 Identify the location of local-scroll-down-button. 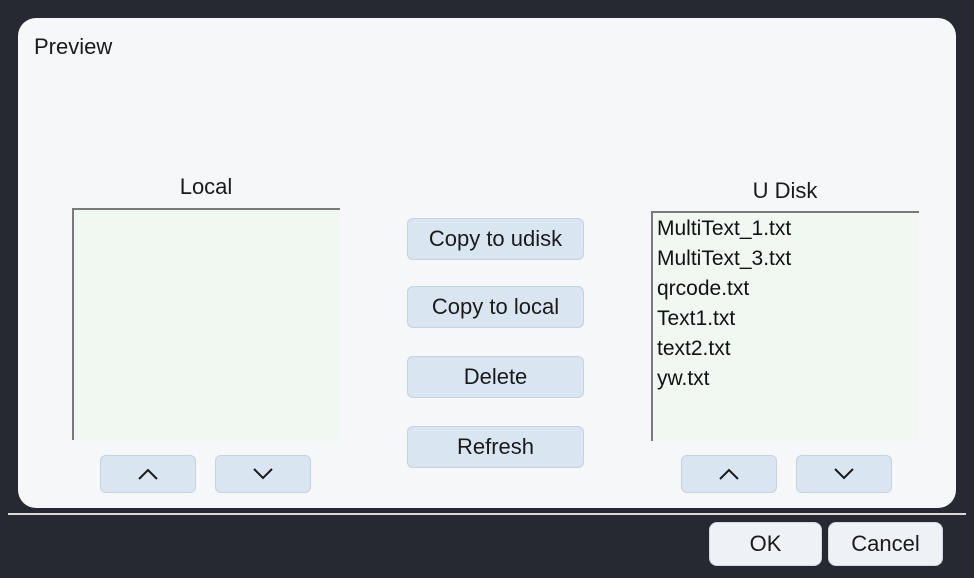
(263, 474).